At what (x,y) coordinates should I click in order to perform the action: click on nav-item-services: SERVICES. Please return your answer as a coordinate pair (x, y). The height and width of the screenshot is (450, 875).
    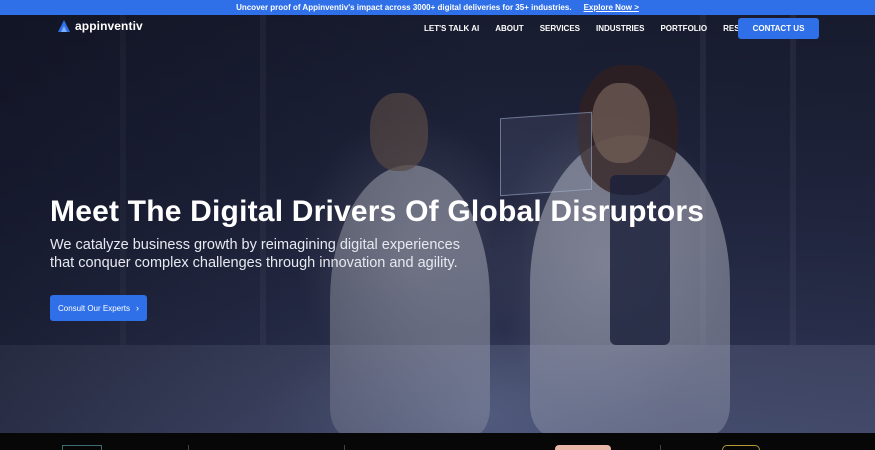
    Looking at the image, I should click on (560, 28).